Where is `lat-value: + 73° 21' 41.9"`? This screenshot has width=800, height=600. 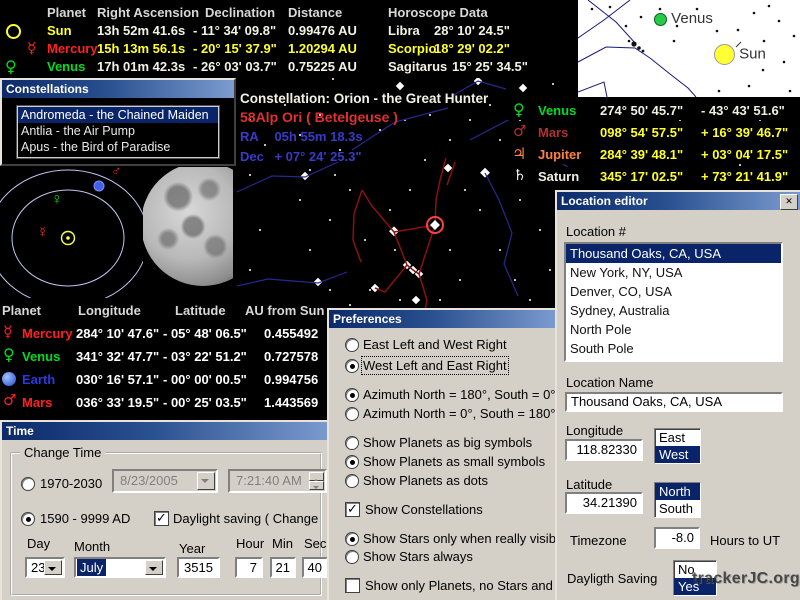 lat-value: + 73° 21' 41.9" is located at coordinates (745, 176).